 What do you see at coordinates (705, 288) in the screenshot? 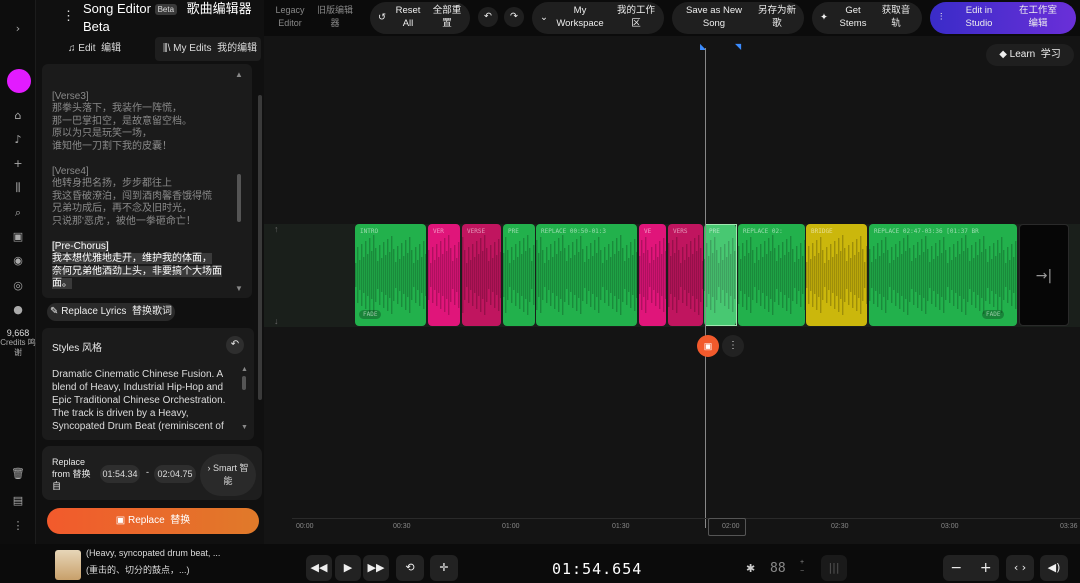
I see `playhead-line` at bounding box center [705, 288].